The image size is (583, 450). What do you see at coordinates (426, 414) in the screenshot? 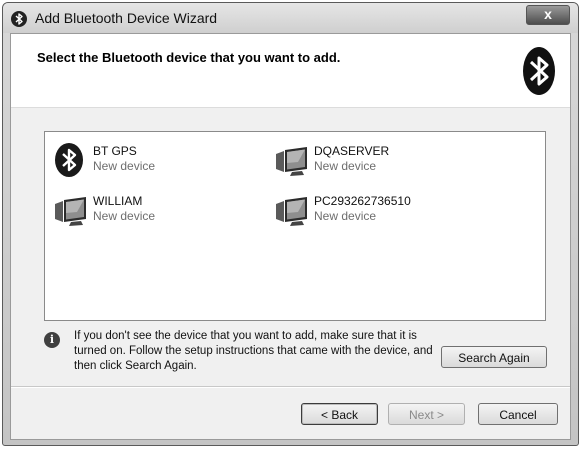
I see `next-button: Next >` at bounding box center [426, 414].